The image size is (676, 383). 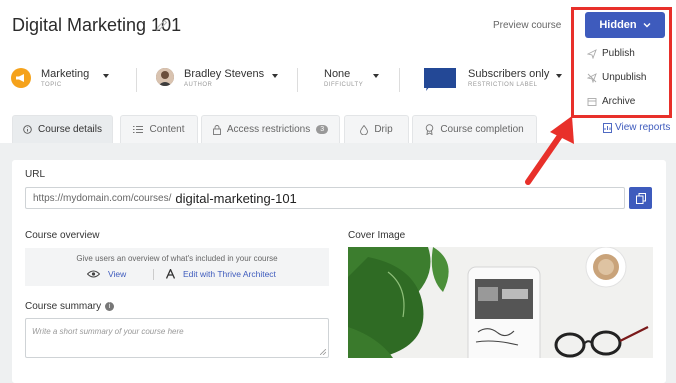 I want to click on author-label: AUTHOR, so click(x=198, y=85).